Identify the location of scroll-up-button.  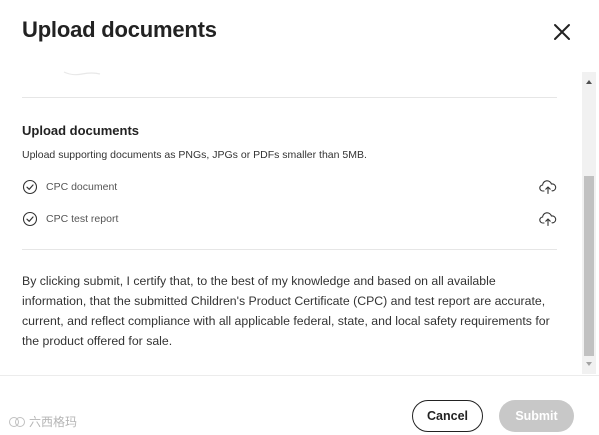
(589, 82).